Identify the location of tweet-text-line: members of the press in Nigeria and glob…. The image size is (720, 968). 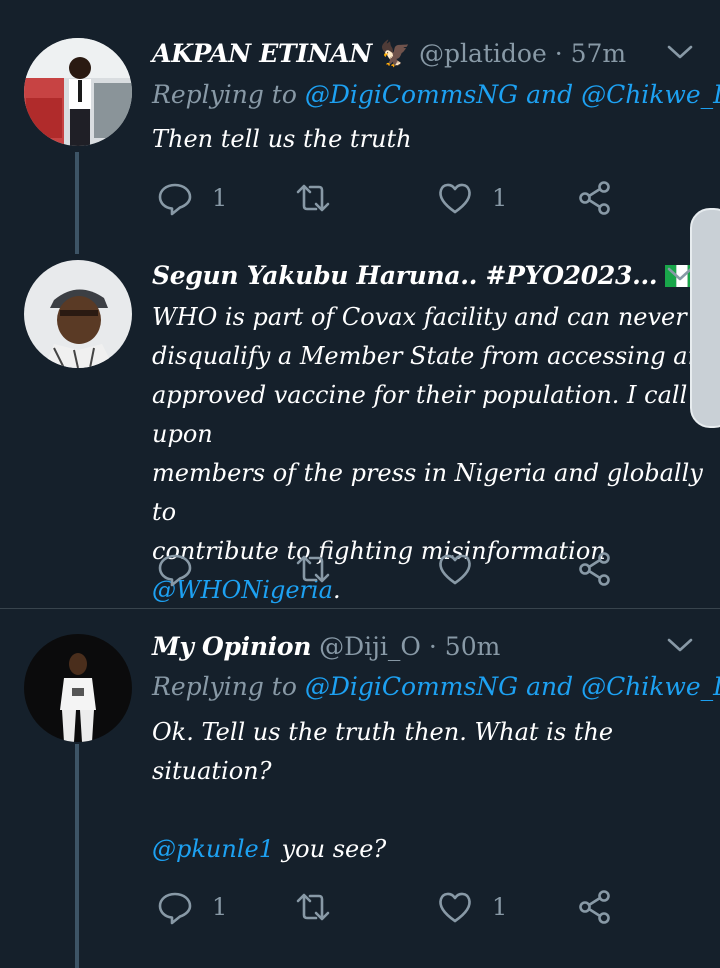
(427, 492).